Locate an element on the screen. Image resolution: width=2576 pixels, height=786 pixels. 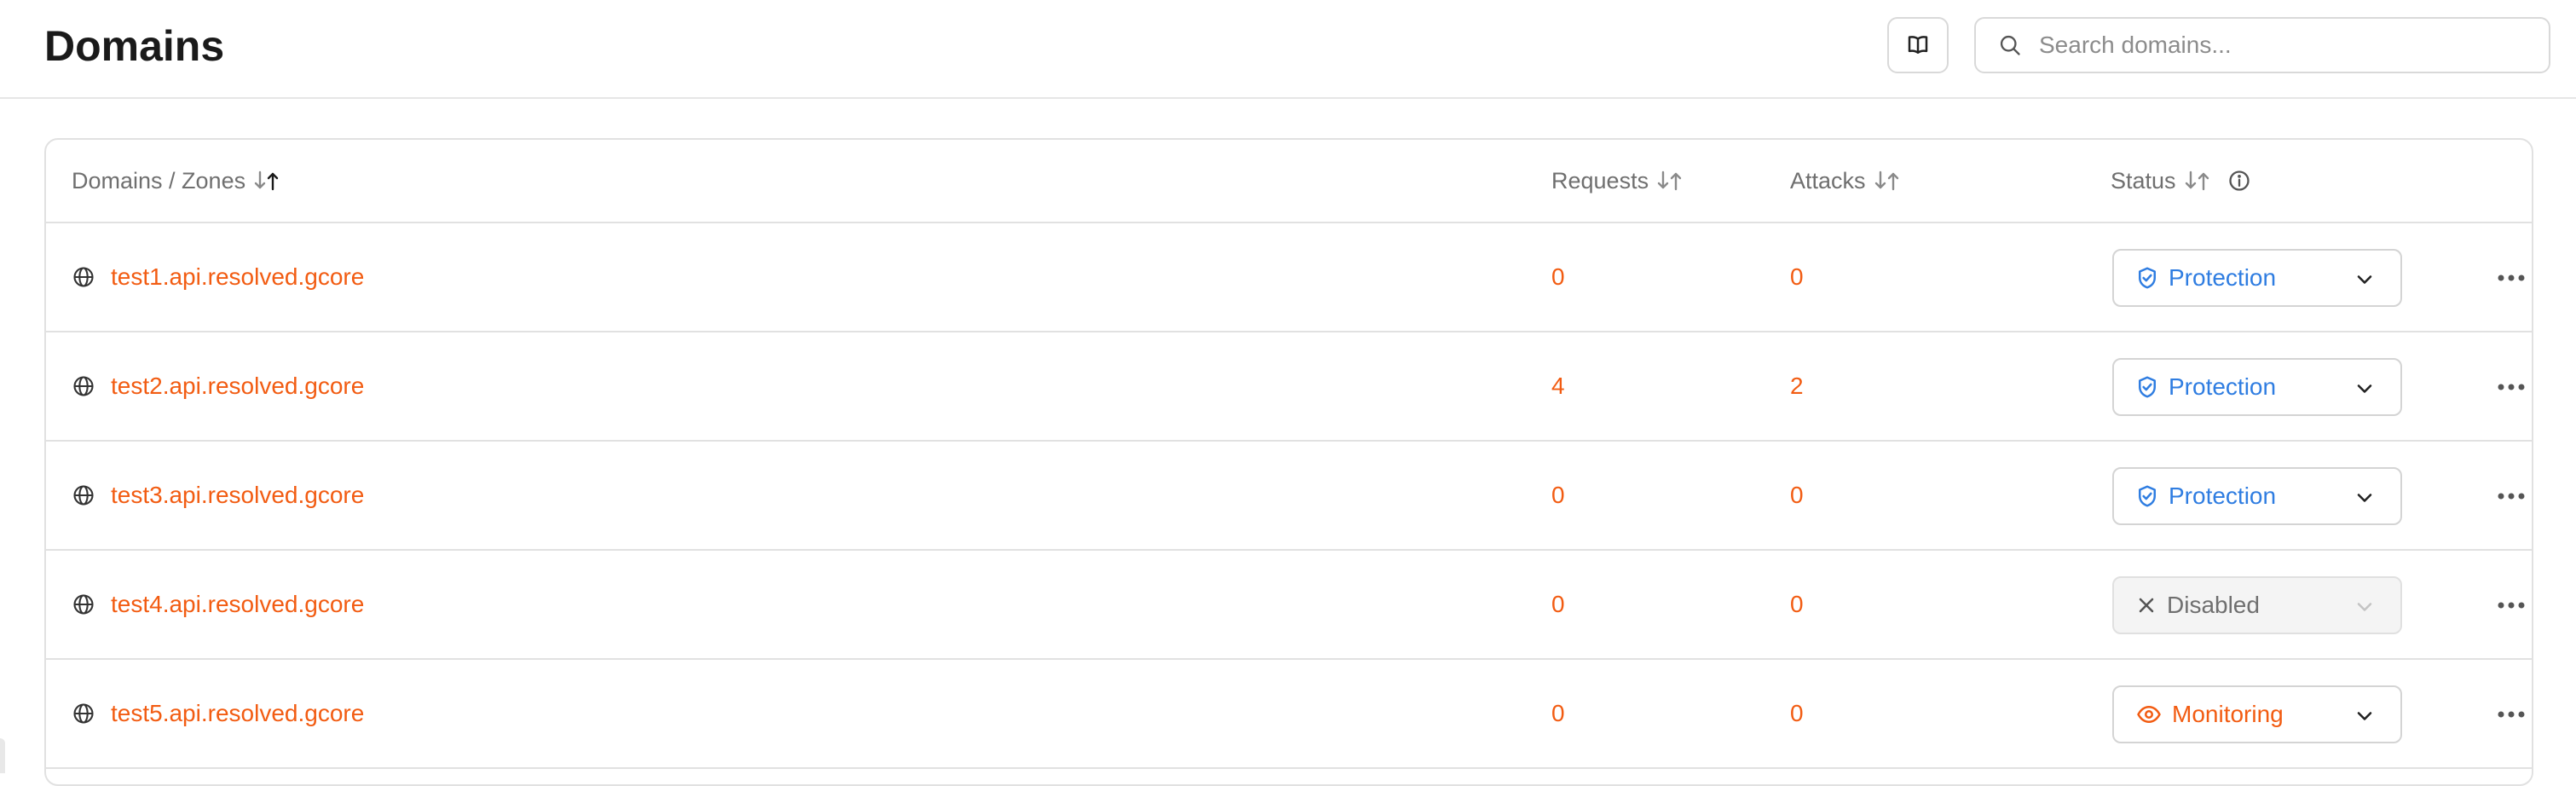
side-tab-handle is located at coordinates (2, 755).